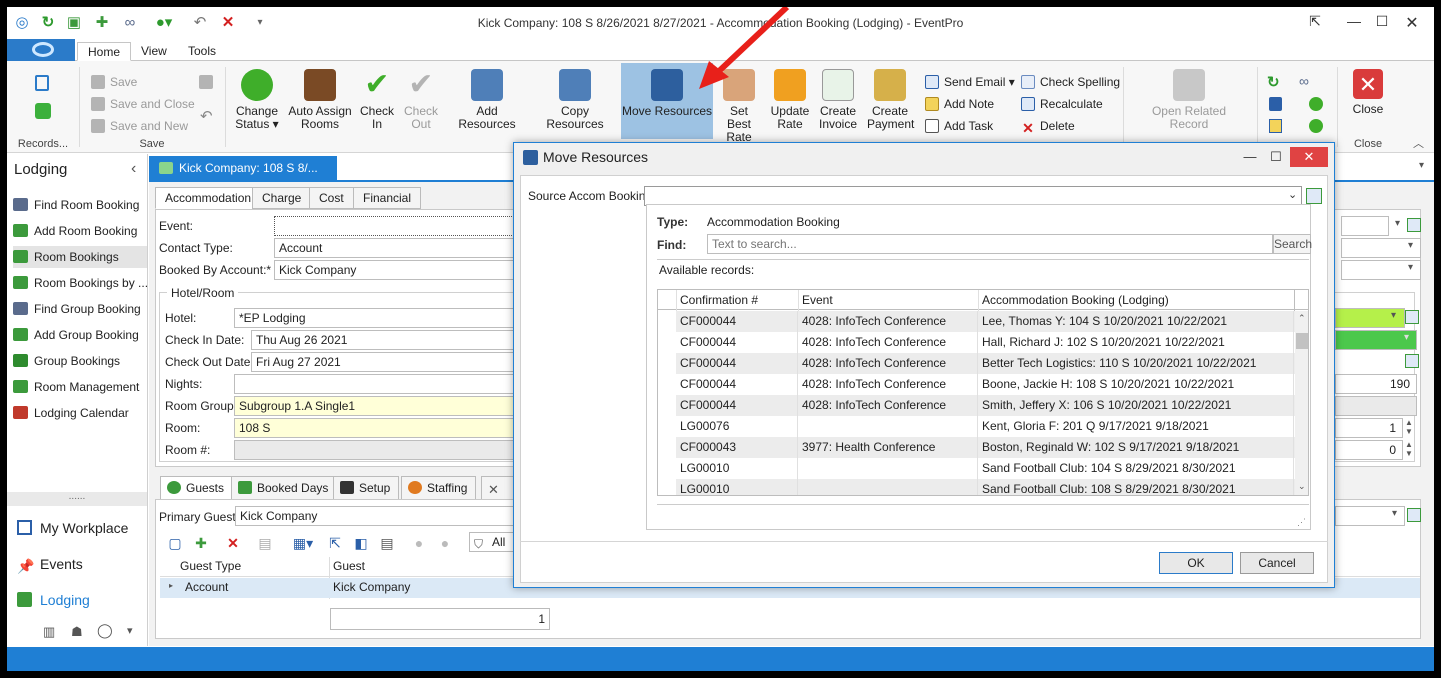  I want to click on export-icon: ⇱, so click(335, 543).